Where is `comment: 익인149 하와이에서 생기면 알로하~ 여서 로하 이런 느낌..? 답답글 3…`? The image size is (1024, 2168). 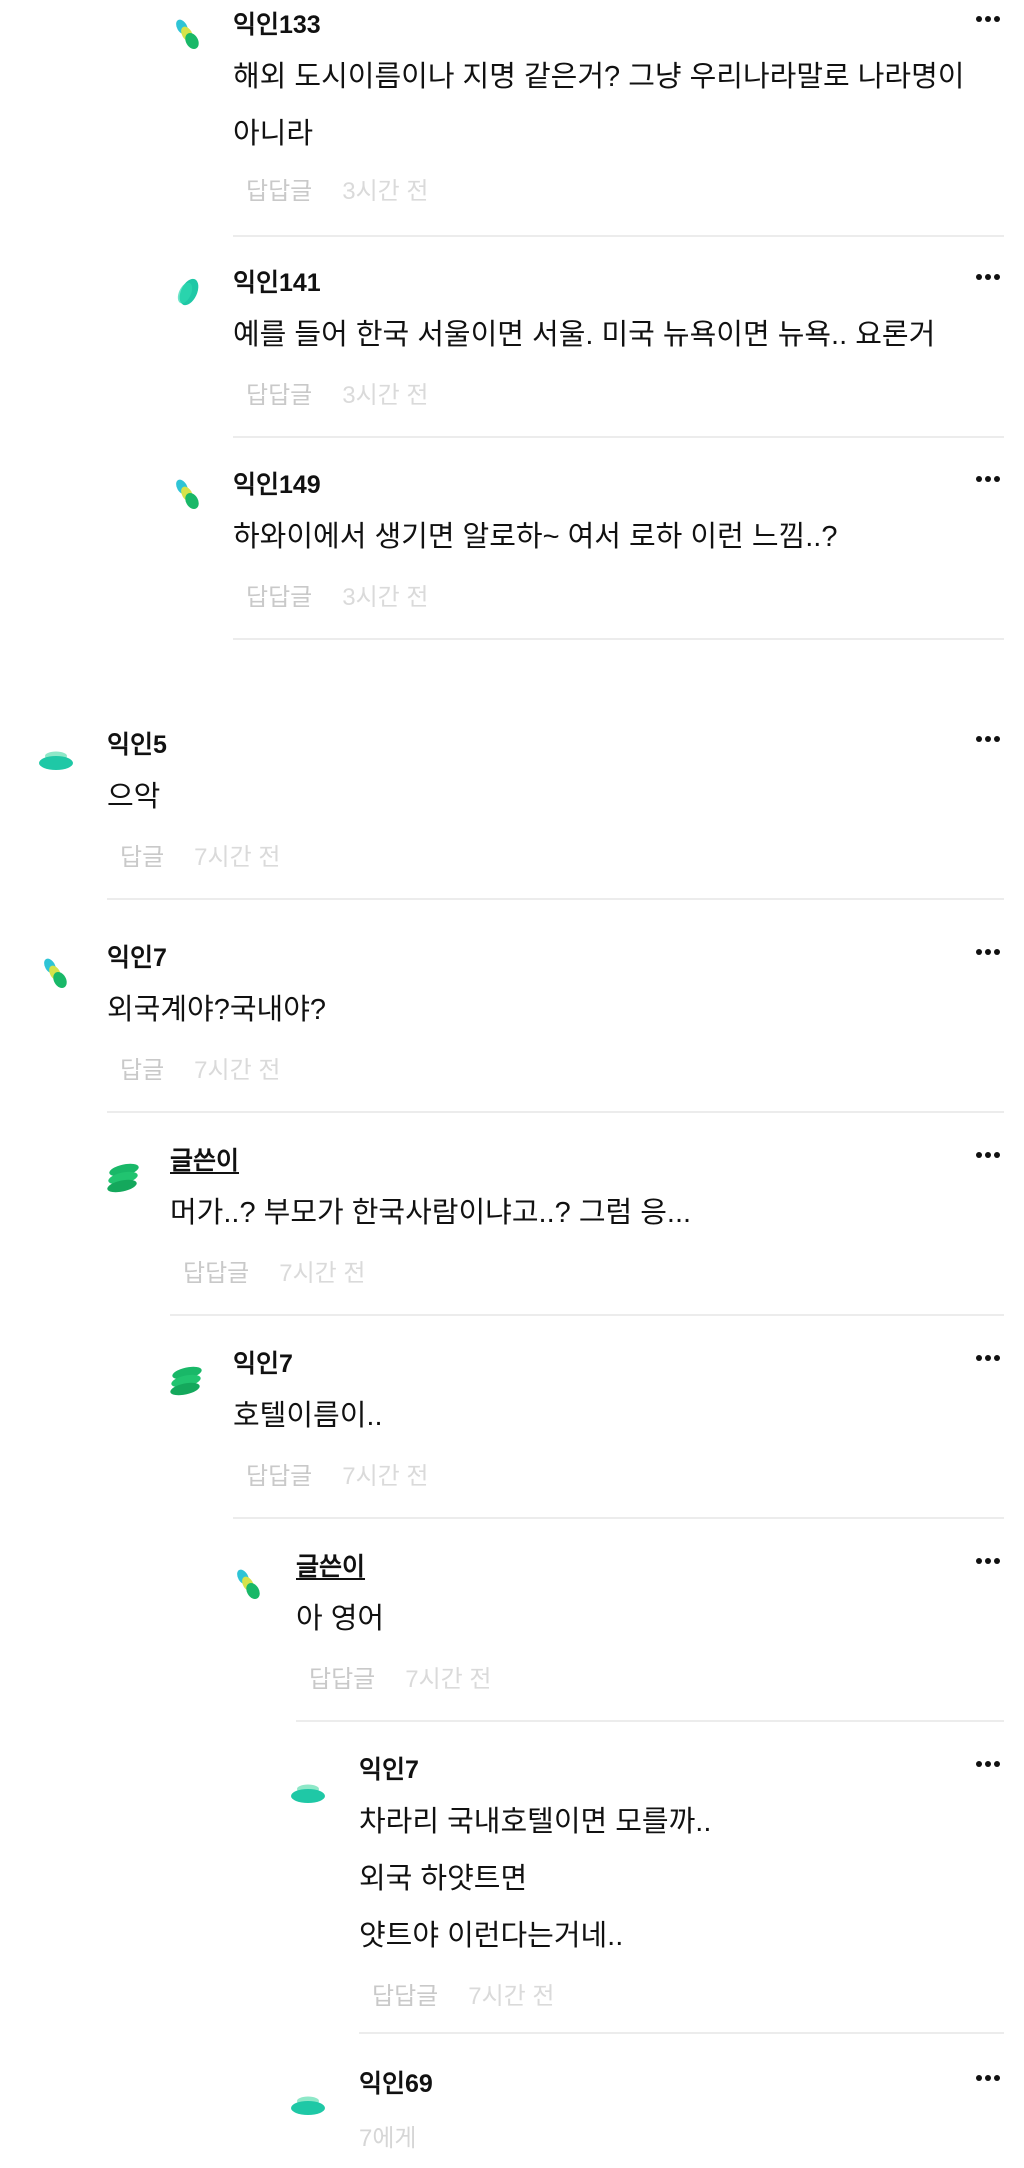 comment: 익인149 하와이에서 생기면 알로하~ 여서 로하 이런 느낌..? 답답글 3… is located at coordinates (618, 555).